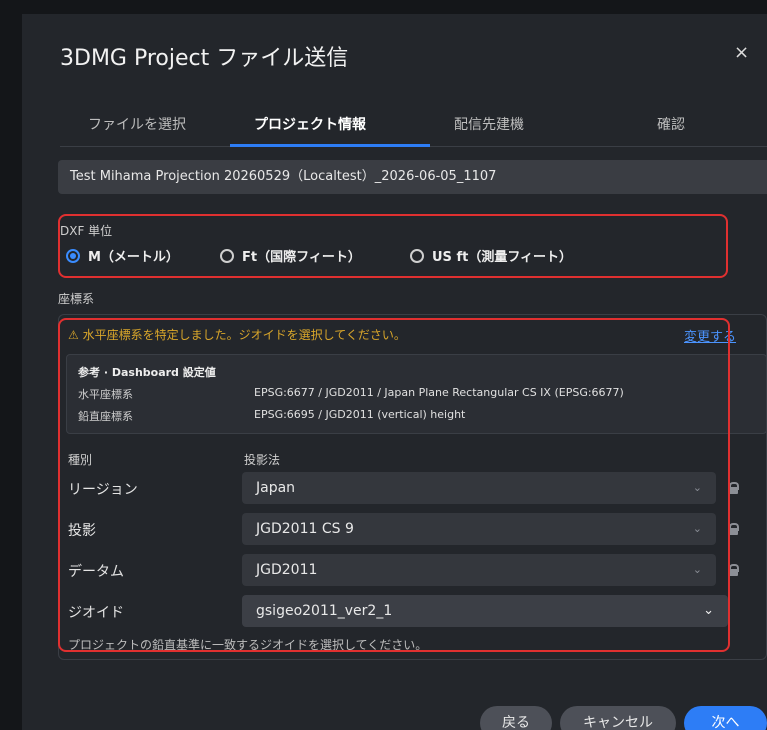  I want to click on dxf-unit-label: DXF 単位, so click(86, 231).